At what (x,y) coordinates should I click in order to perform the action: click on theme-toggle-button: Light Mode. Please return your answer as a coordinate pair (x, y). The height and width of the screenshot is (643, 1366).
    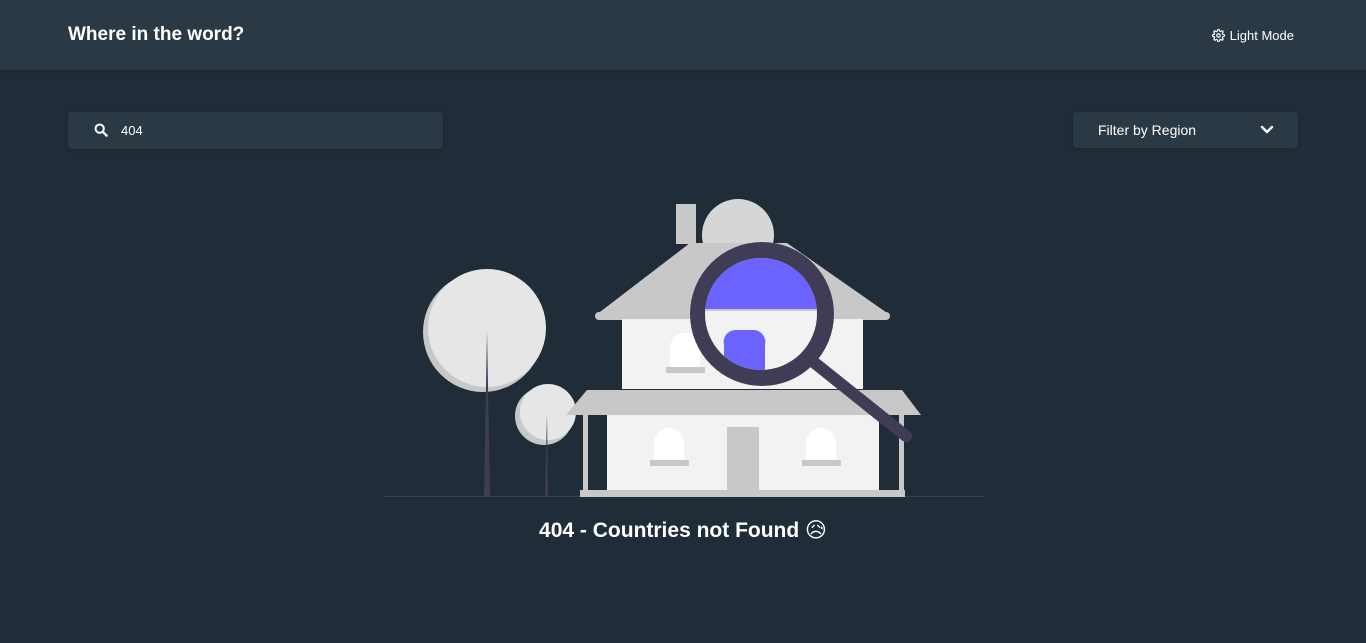
    Looking at the image, I should click on (1252, 35).